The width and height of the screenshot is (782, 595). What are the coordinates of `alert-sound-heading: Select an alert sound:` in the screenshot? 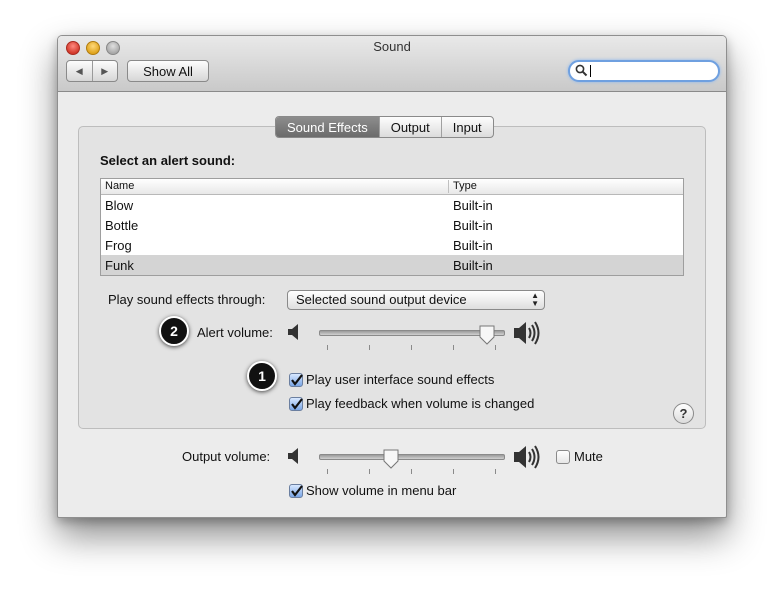 It's located at (168, 160).